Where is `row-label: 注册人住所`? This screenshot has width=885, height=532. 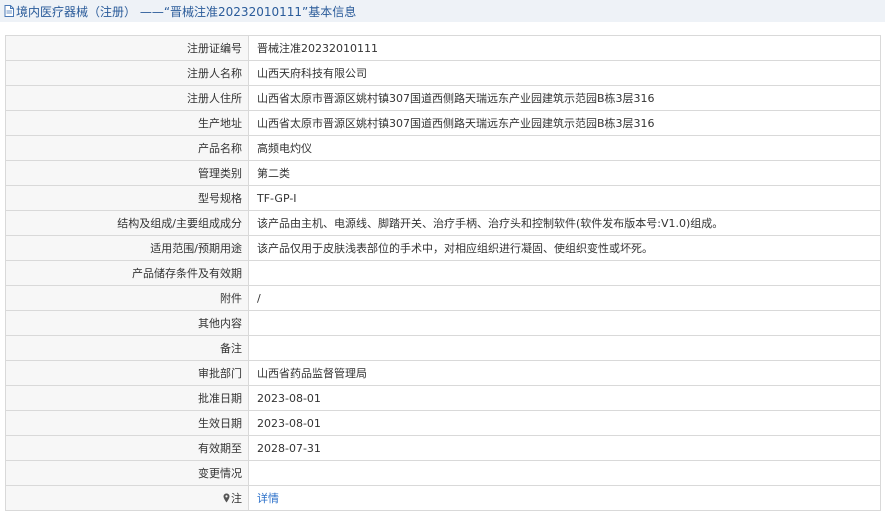
row-label: 注册人住所 is located at coordinates (127, 98).